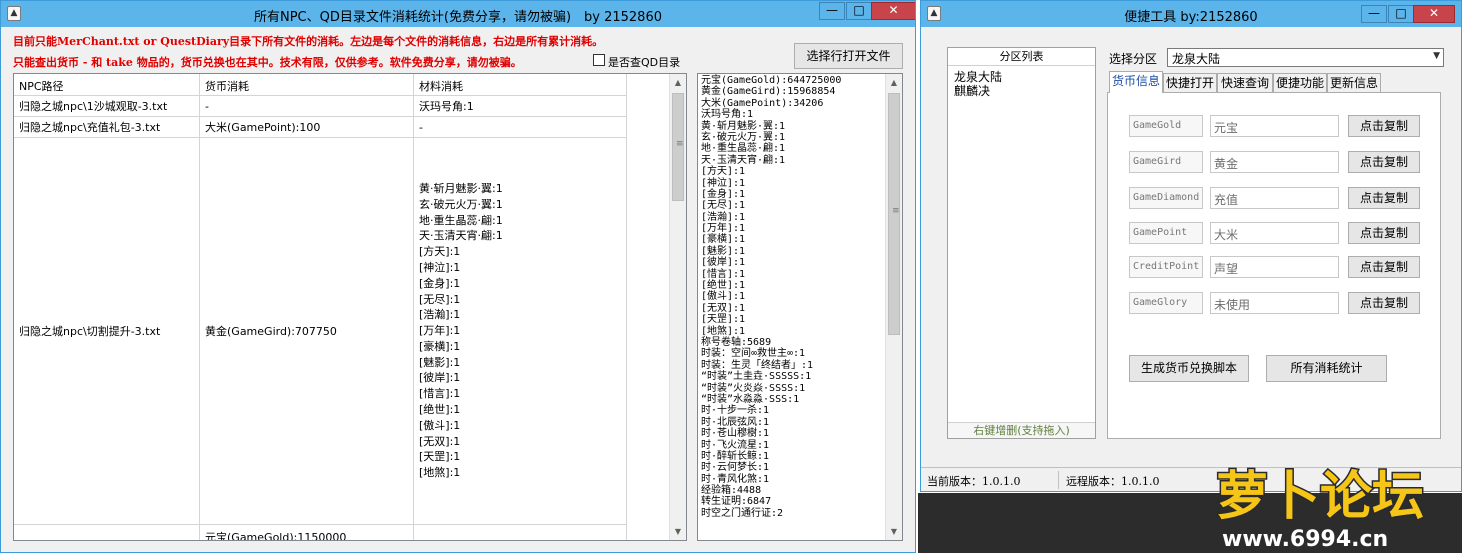  I want to click on totals-scroll-up-arrow-icon: ▲, so click(894, 82).